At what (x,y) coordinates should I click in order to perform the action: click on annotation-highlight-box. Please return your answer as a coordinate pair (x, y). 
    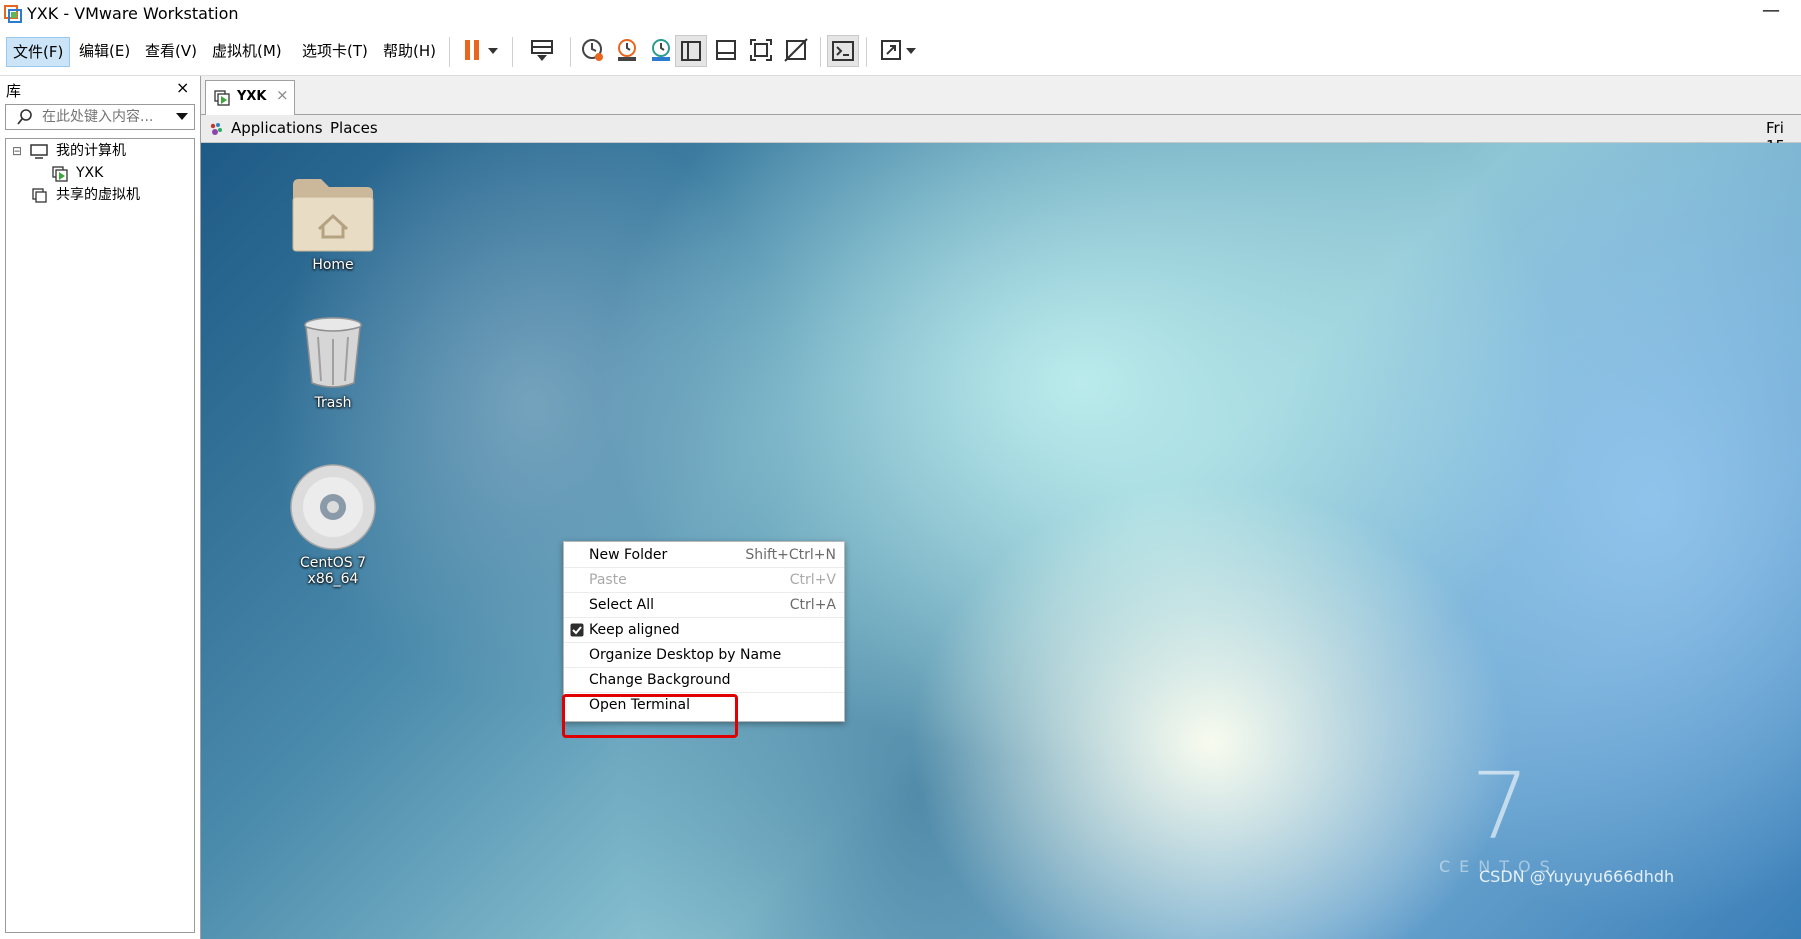
    Looking at the image, I should click on (650, 716).